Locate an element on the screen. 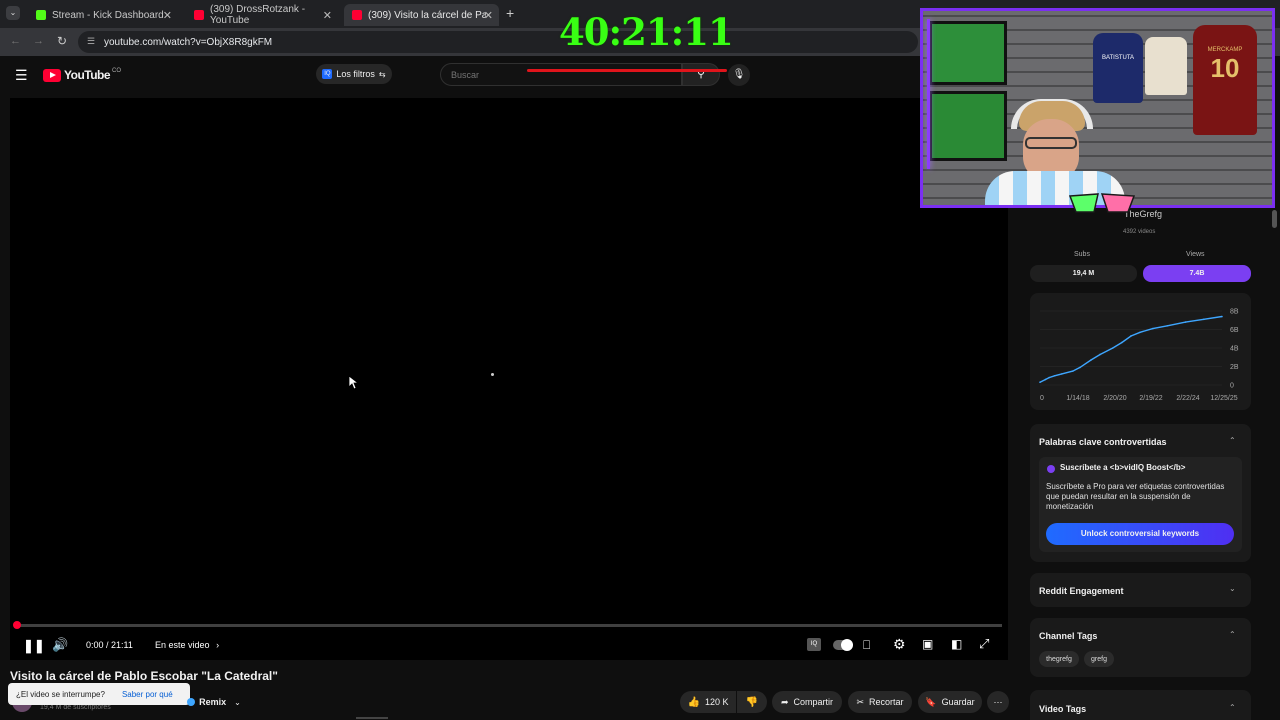  tab-list-button: ⌄ is located at coordinates (13, 13).